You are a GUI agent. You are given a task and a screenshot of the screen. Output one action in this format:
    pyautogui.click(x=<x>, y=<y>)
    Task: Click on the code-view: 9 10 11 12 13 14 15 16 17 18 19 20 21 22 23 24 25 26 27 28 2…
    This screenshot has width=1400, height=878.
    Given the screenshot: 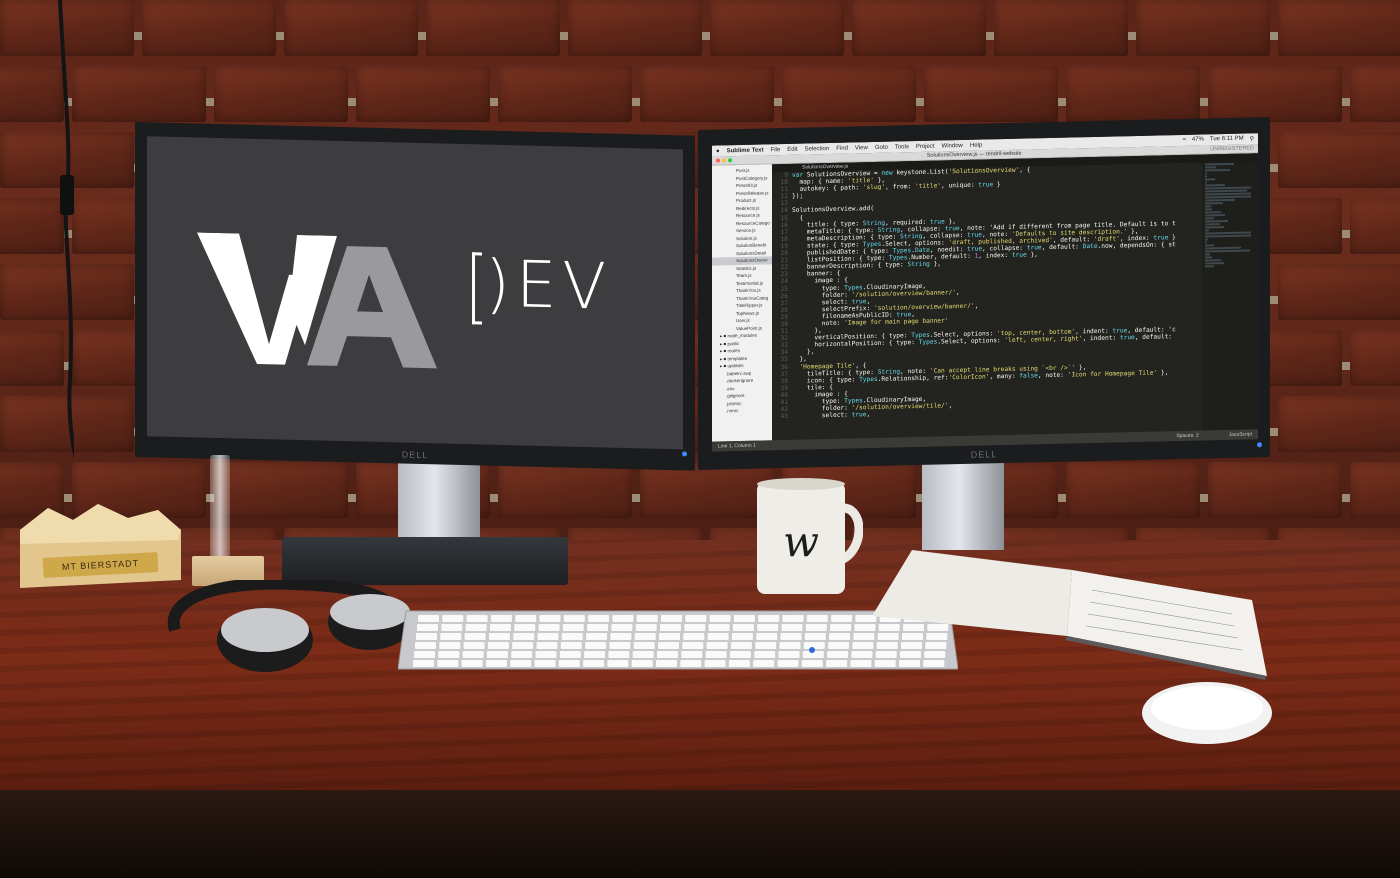 What is the action you would take?
    pyautogui.click(x=1015, y=300)
    